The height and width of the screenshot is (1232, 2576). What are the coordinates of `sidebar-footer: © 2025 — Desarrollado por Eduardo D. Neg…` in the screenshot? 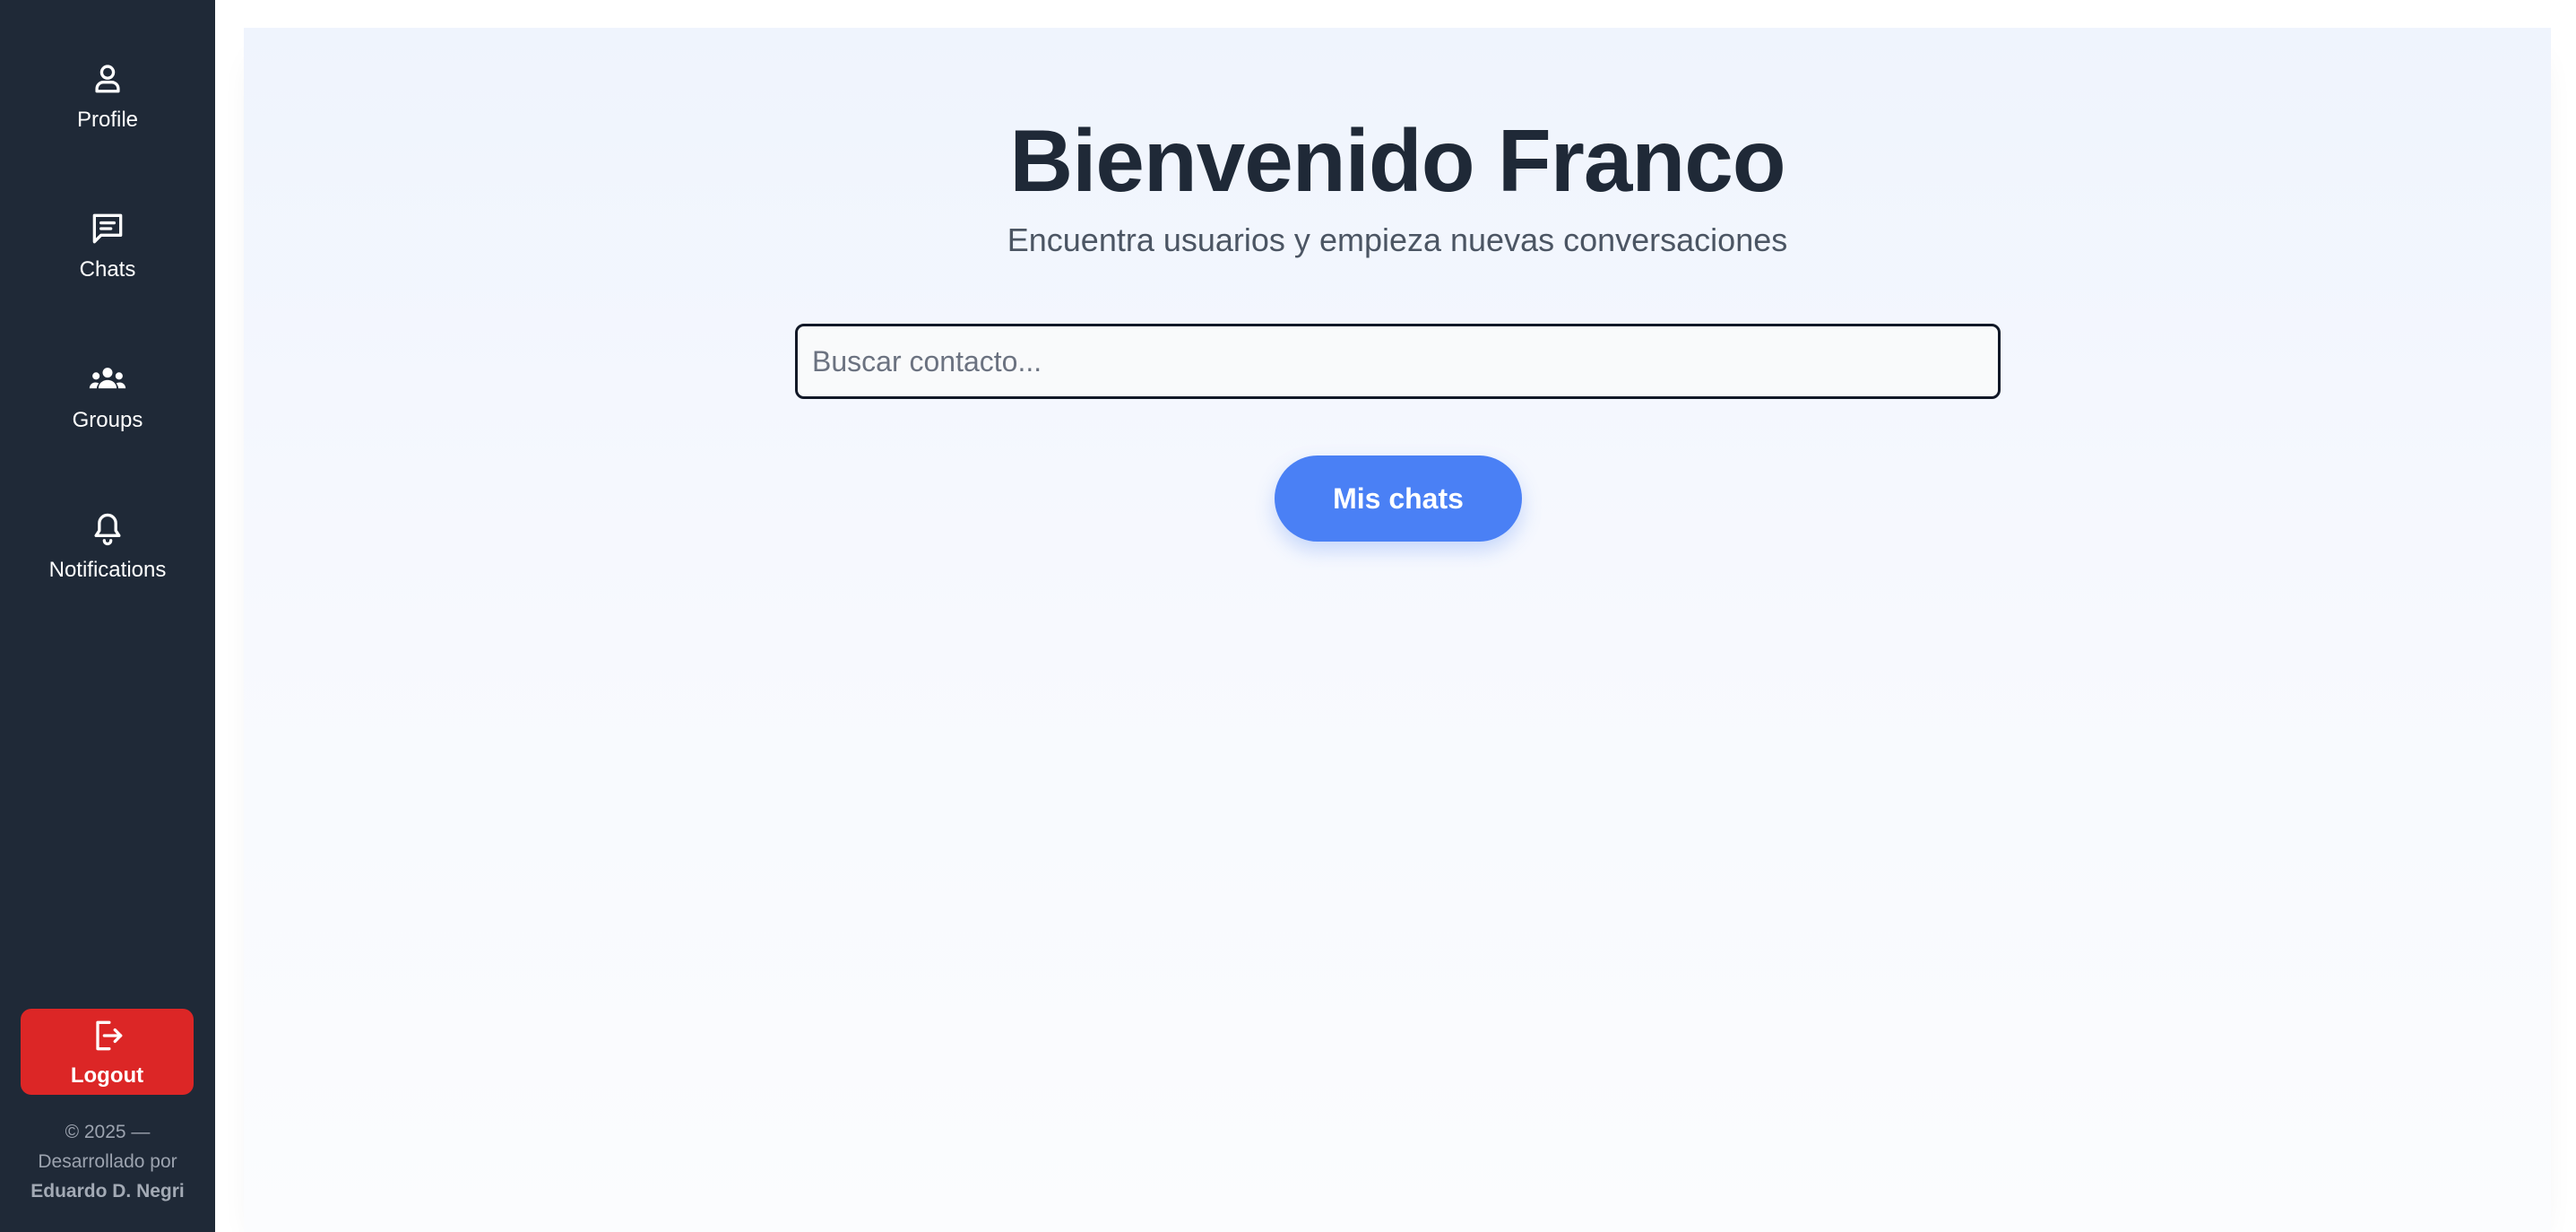 It's located at (107, 1161).